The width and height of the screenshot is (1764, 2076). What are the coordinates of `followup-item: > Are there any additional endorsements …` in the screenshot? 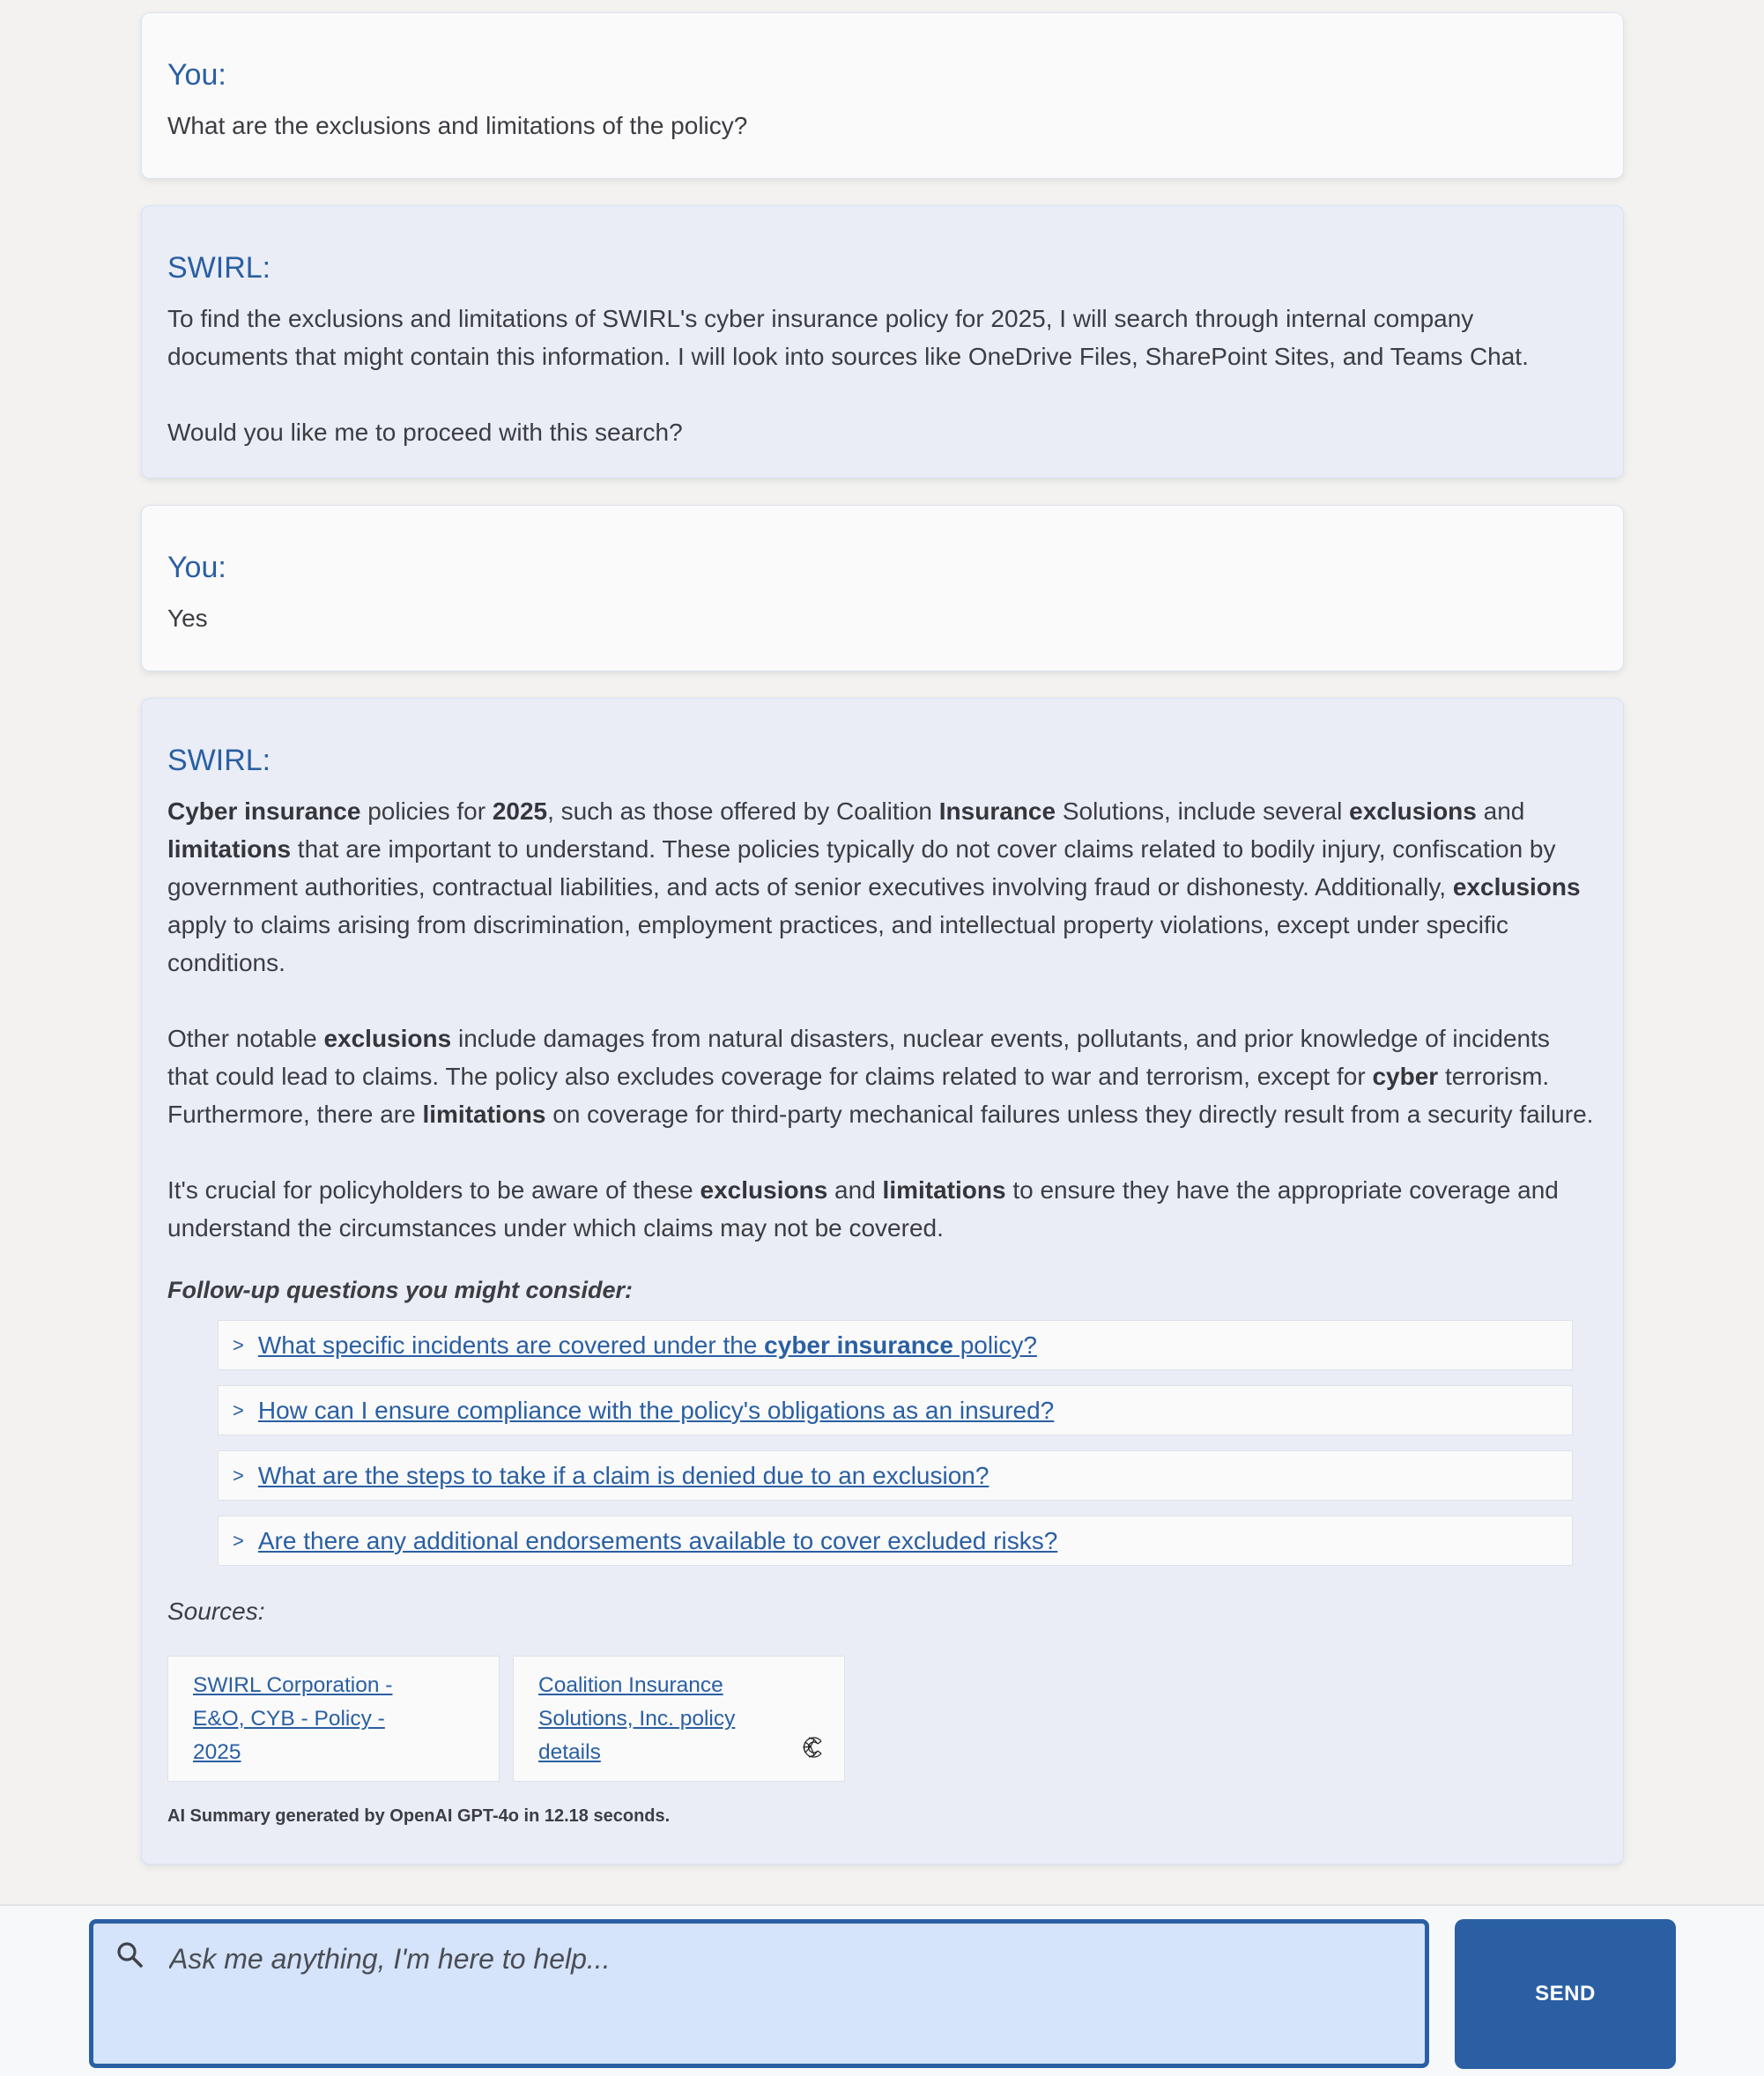 It's located at (895, 1541).